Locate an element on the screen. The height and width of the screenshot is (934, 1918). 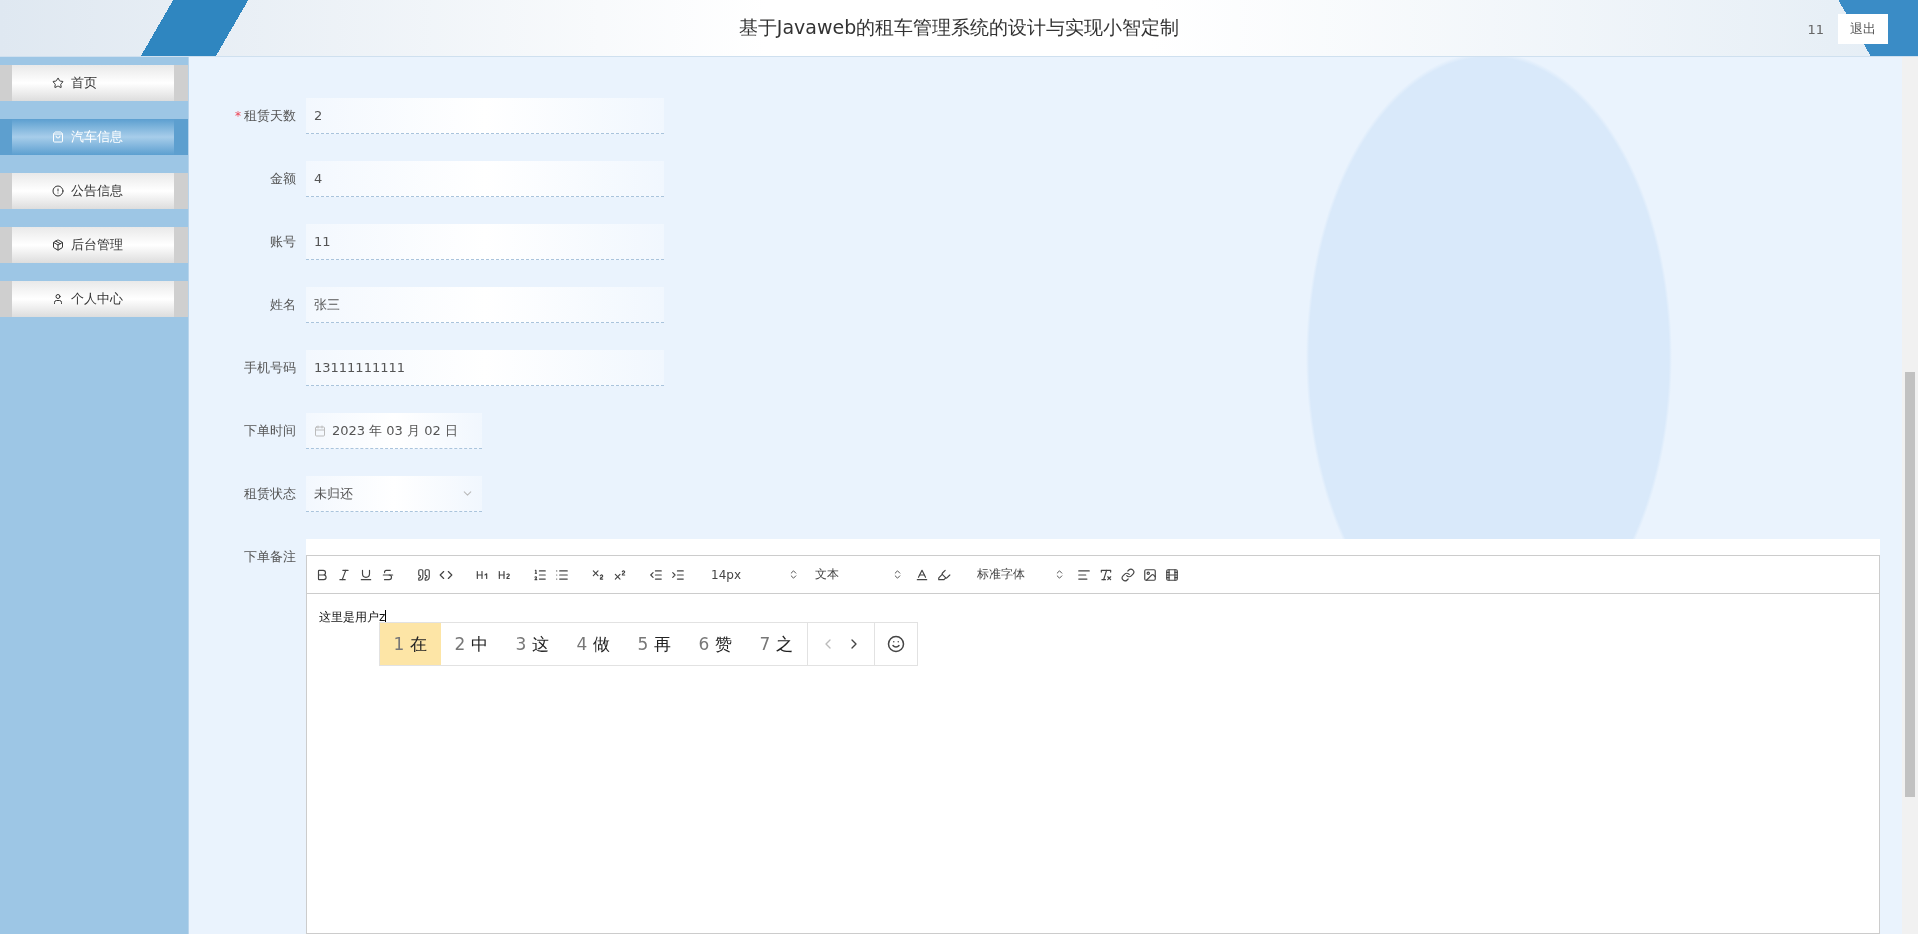
select-field: 未归还 is located at coordinates (394, 494).